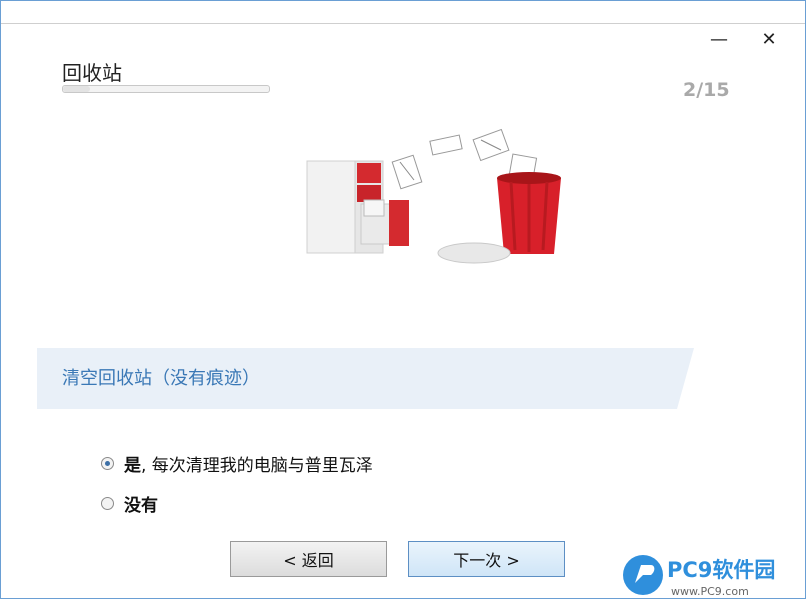 The image size is (806, 600). I want to click on progress-fill, so click(77, 89).